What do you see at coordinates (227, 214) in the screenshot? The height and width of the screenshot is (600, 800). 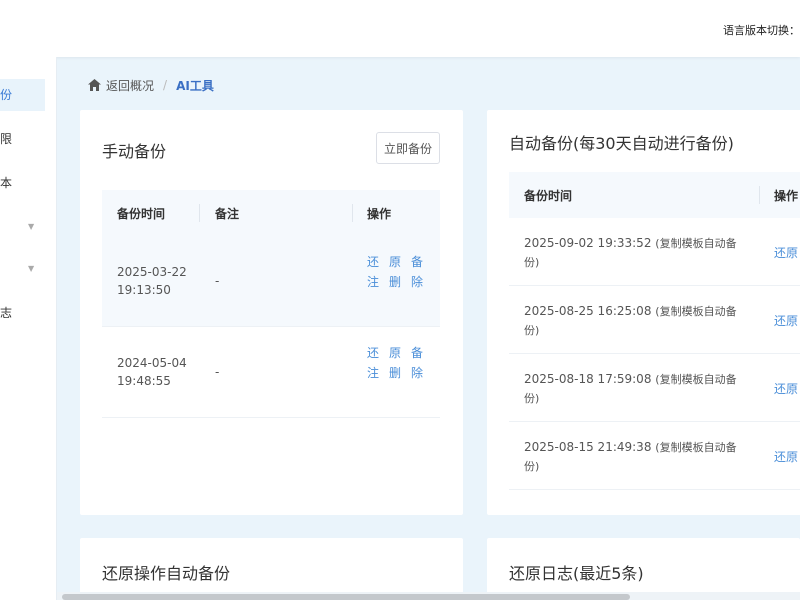 I see `column-header: 备注` at bounding box center [227, 214].